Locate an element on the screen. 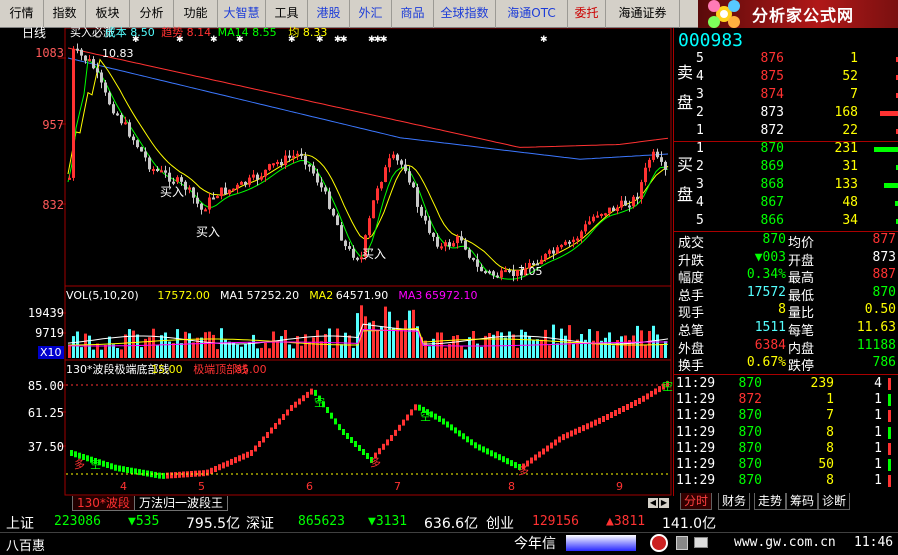  sell-row-1: 1 872 22 is located at coordinates (797, 132).